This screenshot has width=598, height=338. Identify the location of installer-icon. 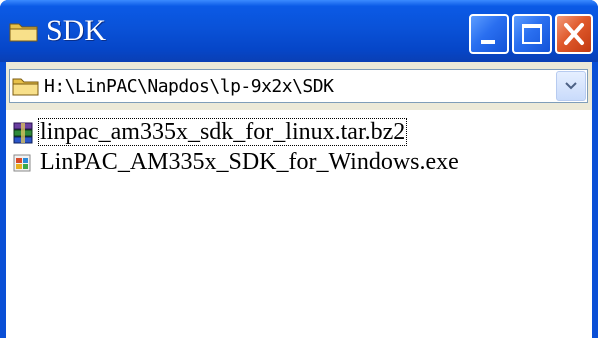
(22, 163).